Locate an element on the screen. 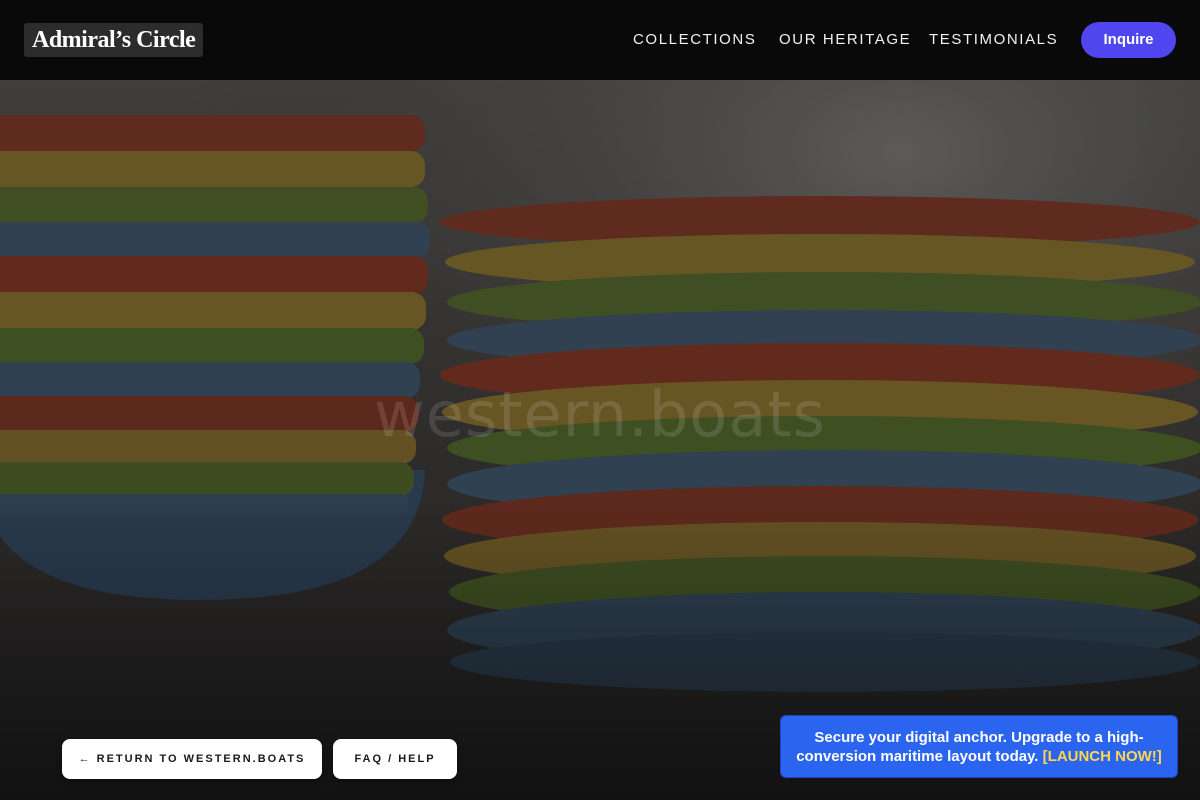 The width and height of the screenshot is (1200, 800). site-logo: Admiral’s Circle is located at coordinates (114, 40).